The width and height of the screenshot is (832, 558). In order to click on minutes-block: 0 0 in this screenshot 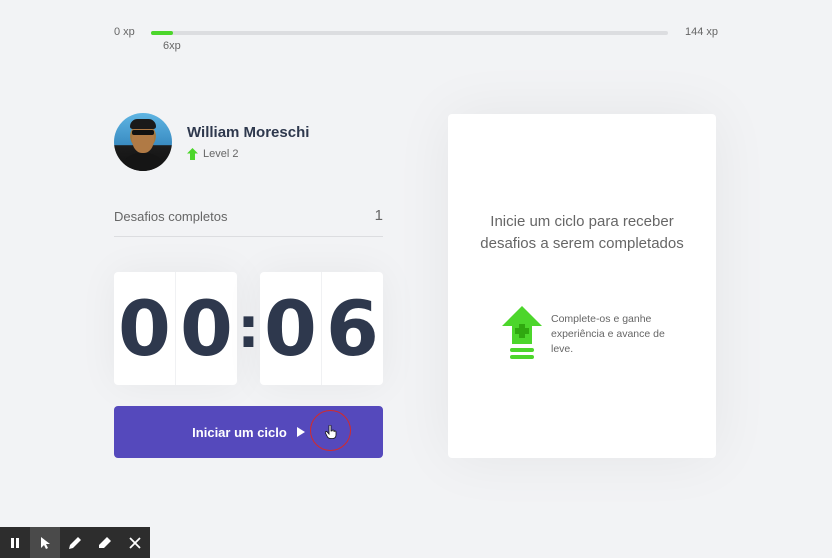, I will do `click(175, 328)`.